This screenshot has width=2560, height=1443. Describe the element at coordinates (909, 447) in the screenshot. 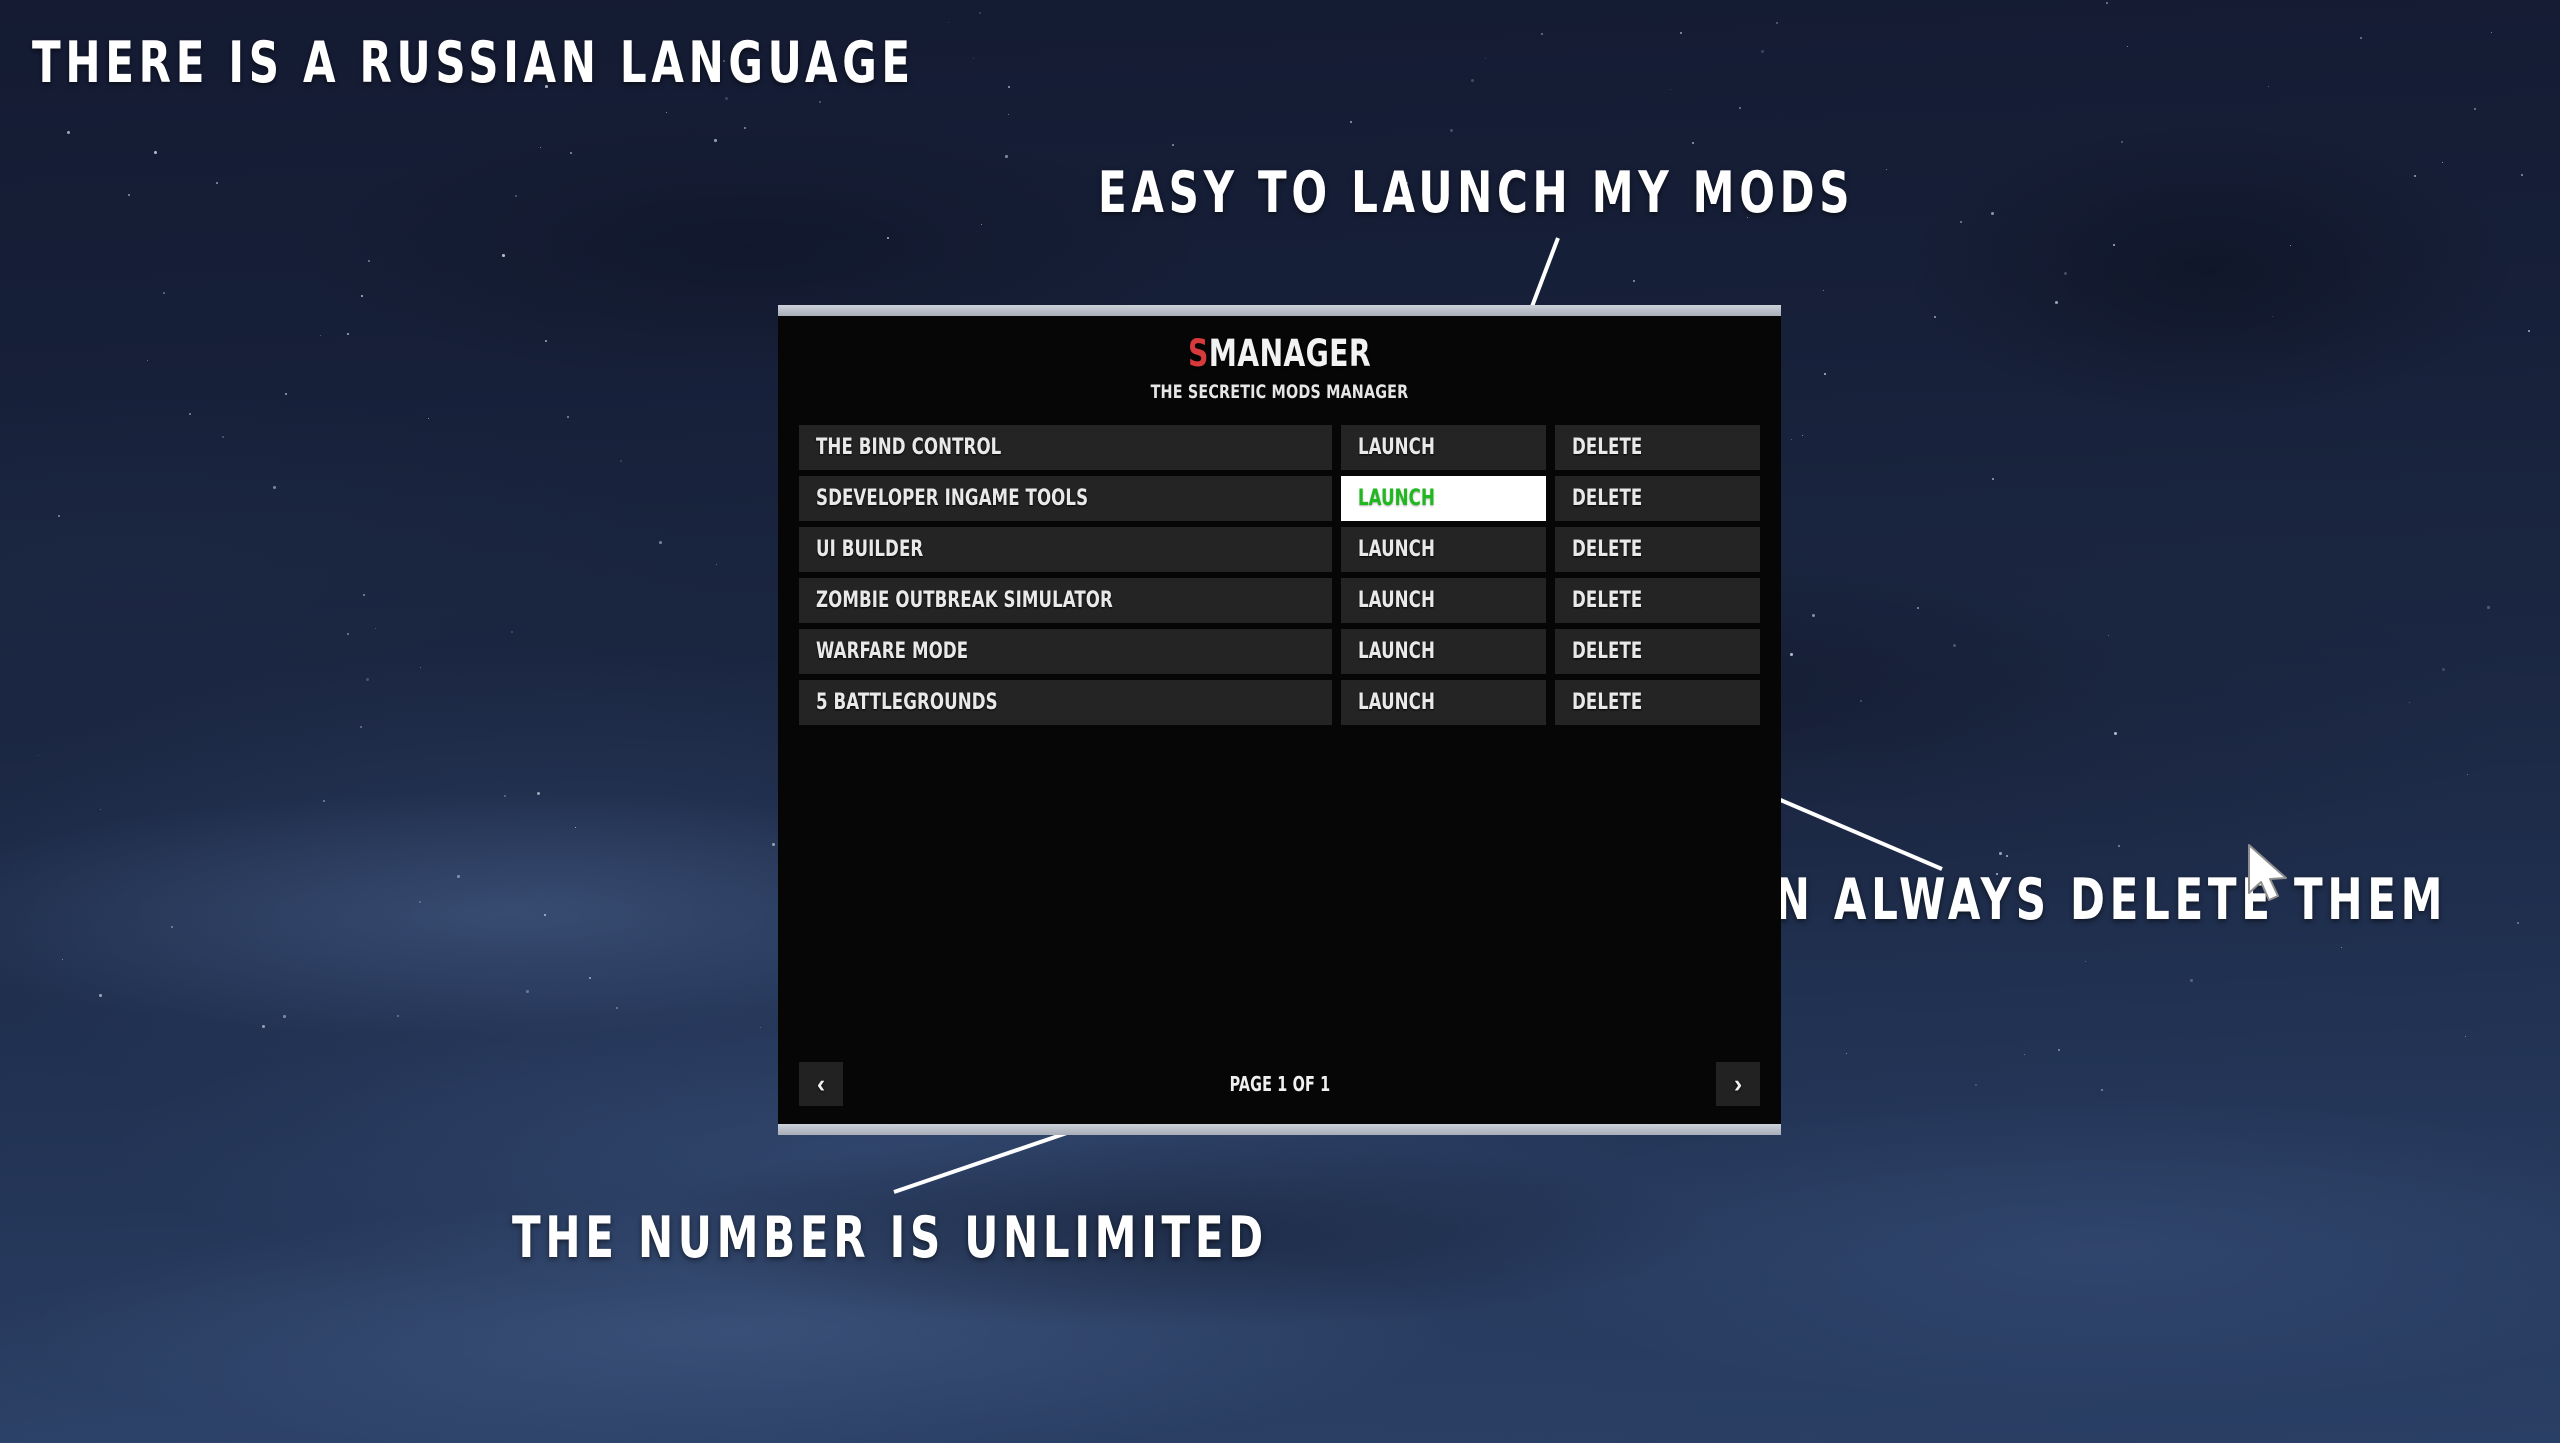

I see `mod-name-label: THE BIND CONTROL` at that location.